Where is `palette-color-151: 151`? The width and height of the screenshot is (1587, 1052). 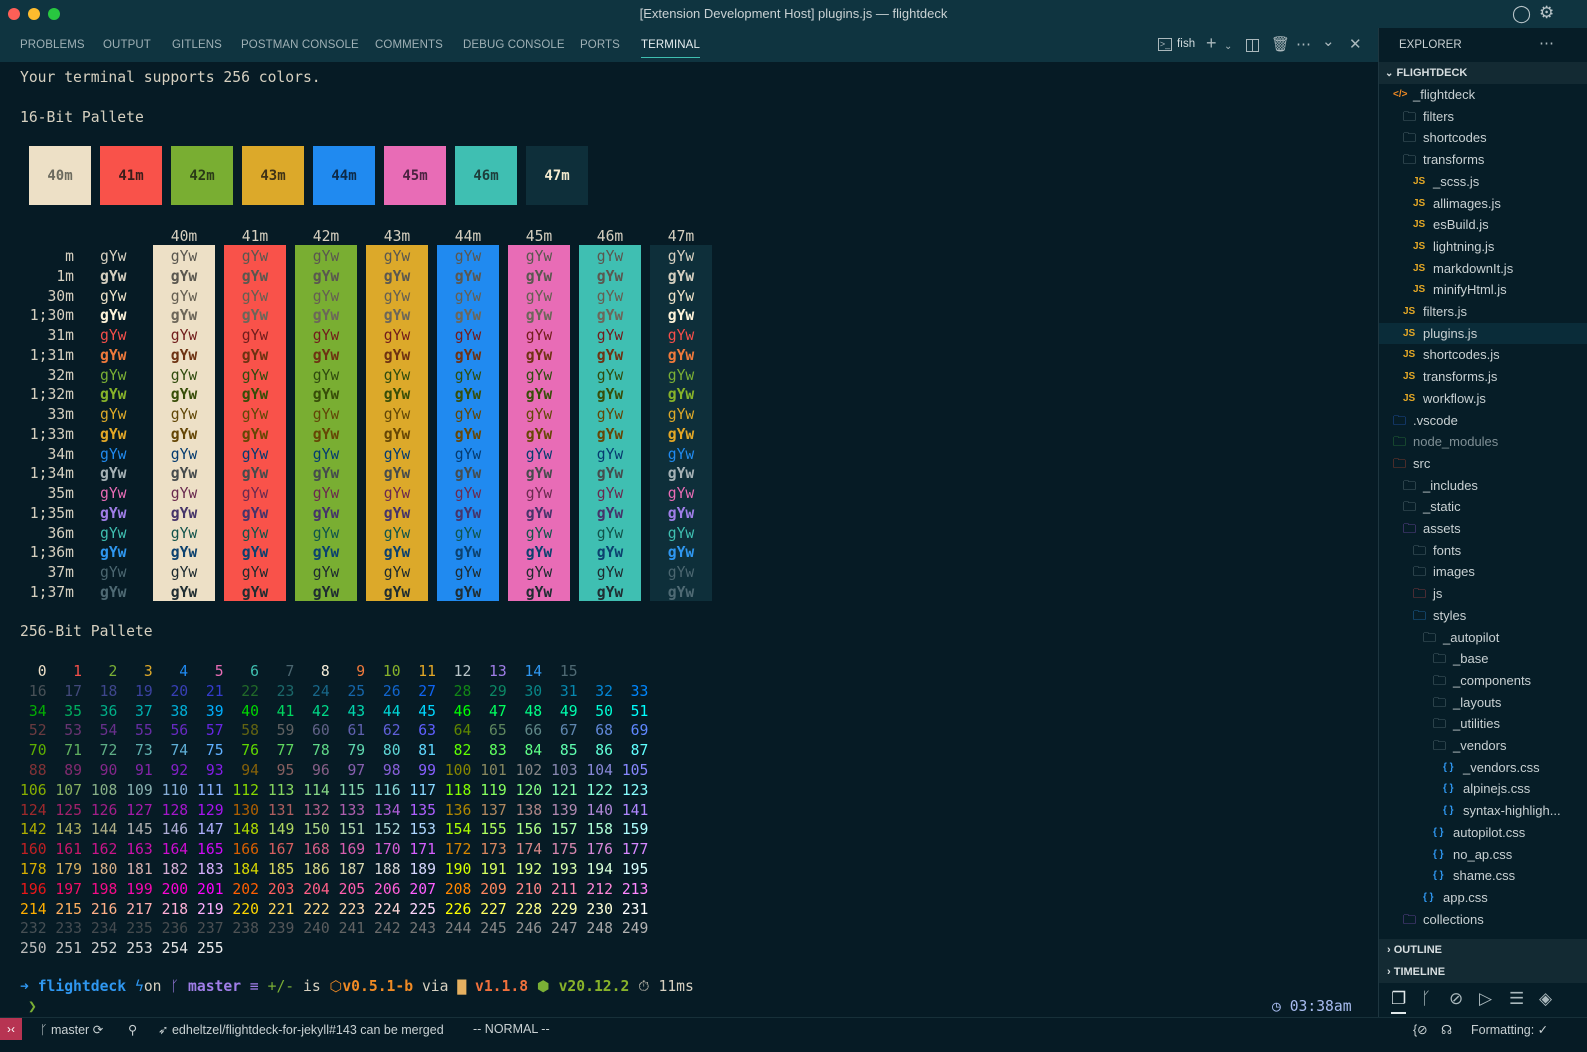
palette-color-151: 151 is located at coordinates (352, 830).